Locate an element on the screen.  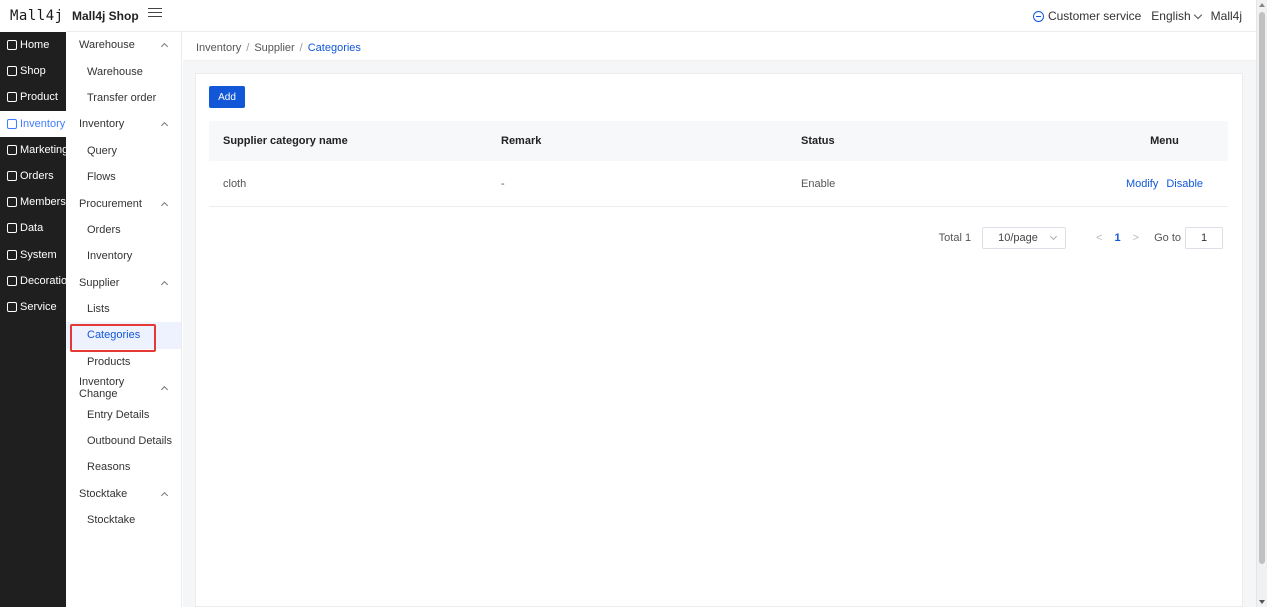
shop-name: Mall4j Shop is located at coordinates (105, 16).